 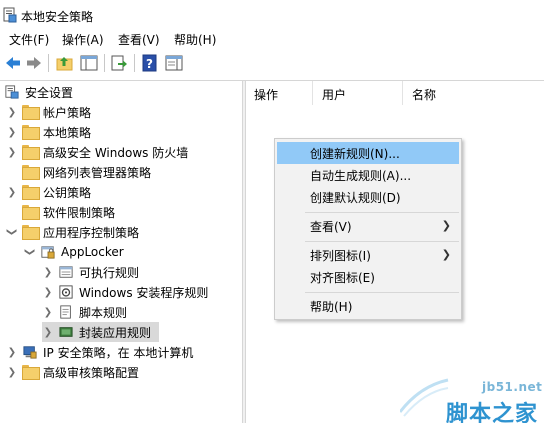 I want to click on column-header-name: 名称, so click(x=424, y=94).